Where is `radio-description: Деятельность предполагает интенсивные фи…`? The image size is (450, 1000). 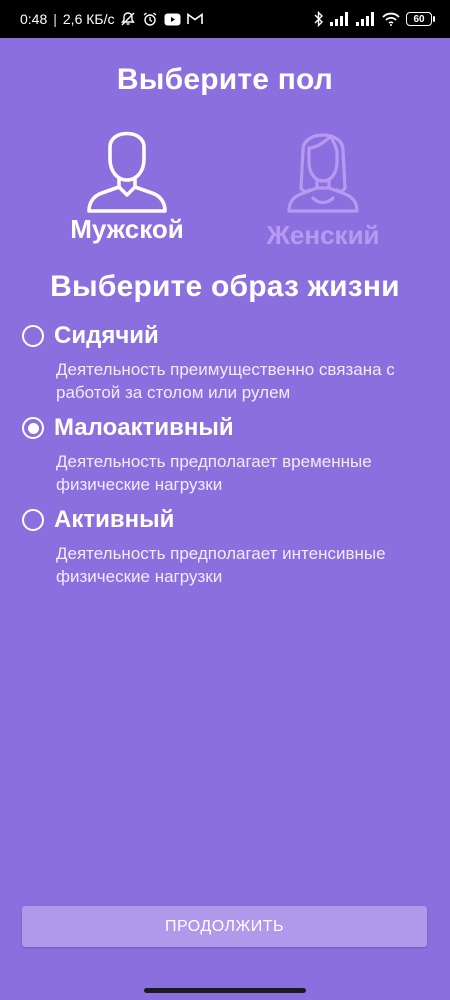
radio-description: Деятельность предполагает интенсивные фи… is located at coordinates (221, 565).